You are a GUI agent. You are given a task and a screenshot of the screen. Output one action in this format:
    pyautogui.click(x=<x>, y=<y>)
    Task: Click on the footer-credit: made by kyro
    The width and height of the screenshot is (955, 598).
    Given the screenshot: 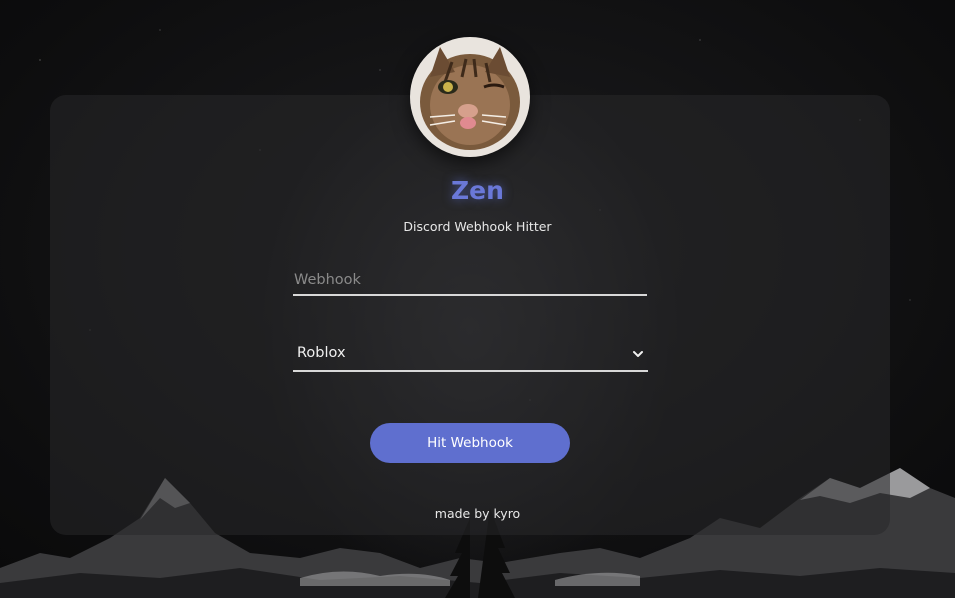 What is the action you would take?
    pyautogui.click(x=477, y=513)
    